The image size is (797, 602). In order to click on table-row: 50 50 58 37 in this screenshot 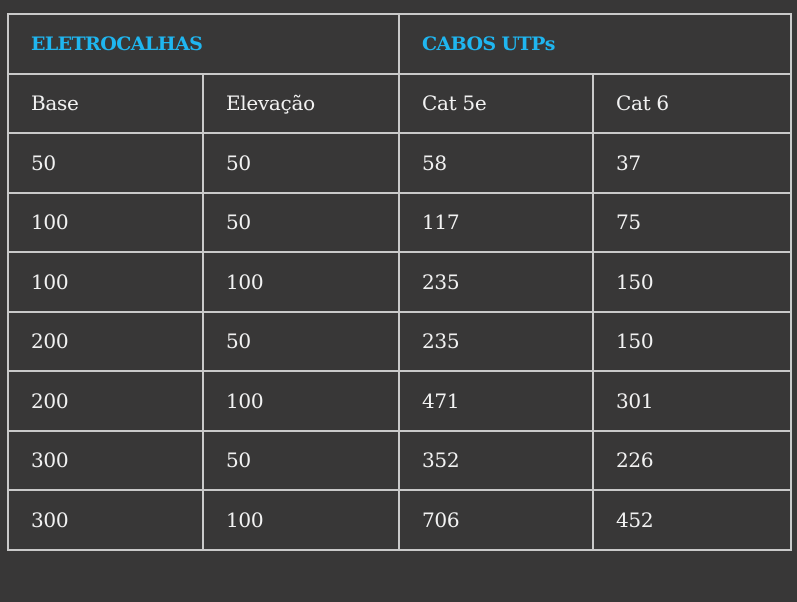, I will do `click(400, 163)`.